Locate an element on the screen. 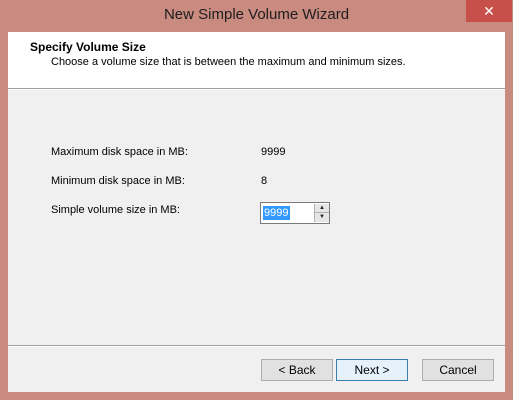 The height and width of the screenshot is (400, 513). window-title: New Simple Volume Wizard is located at coordinates (256, 14).